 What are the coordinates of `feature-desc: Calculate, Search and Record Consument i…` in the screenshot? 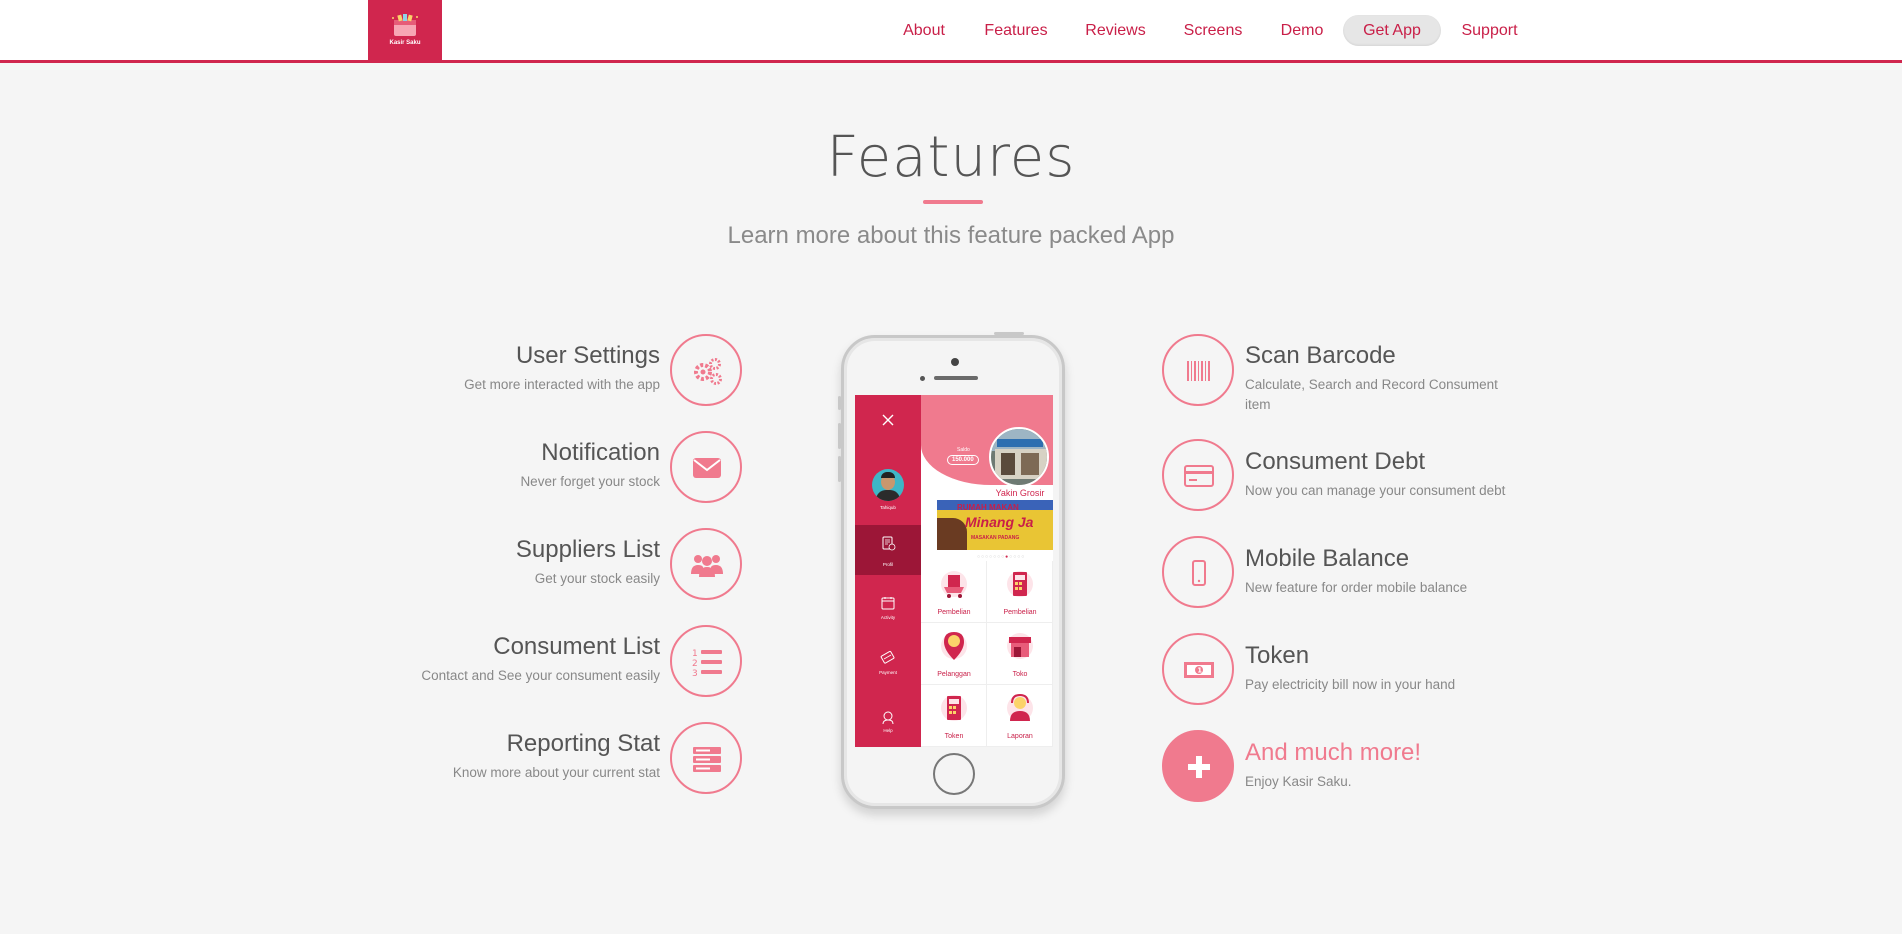 It's located at (1371, 394).